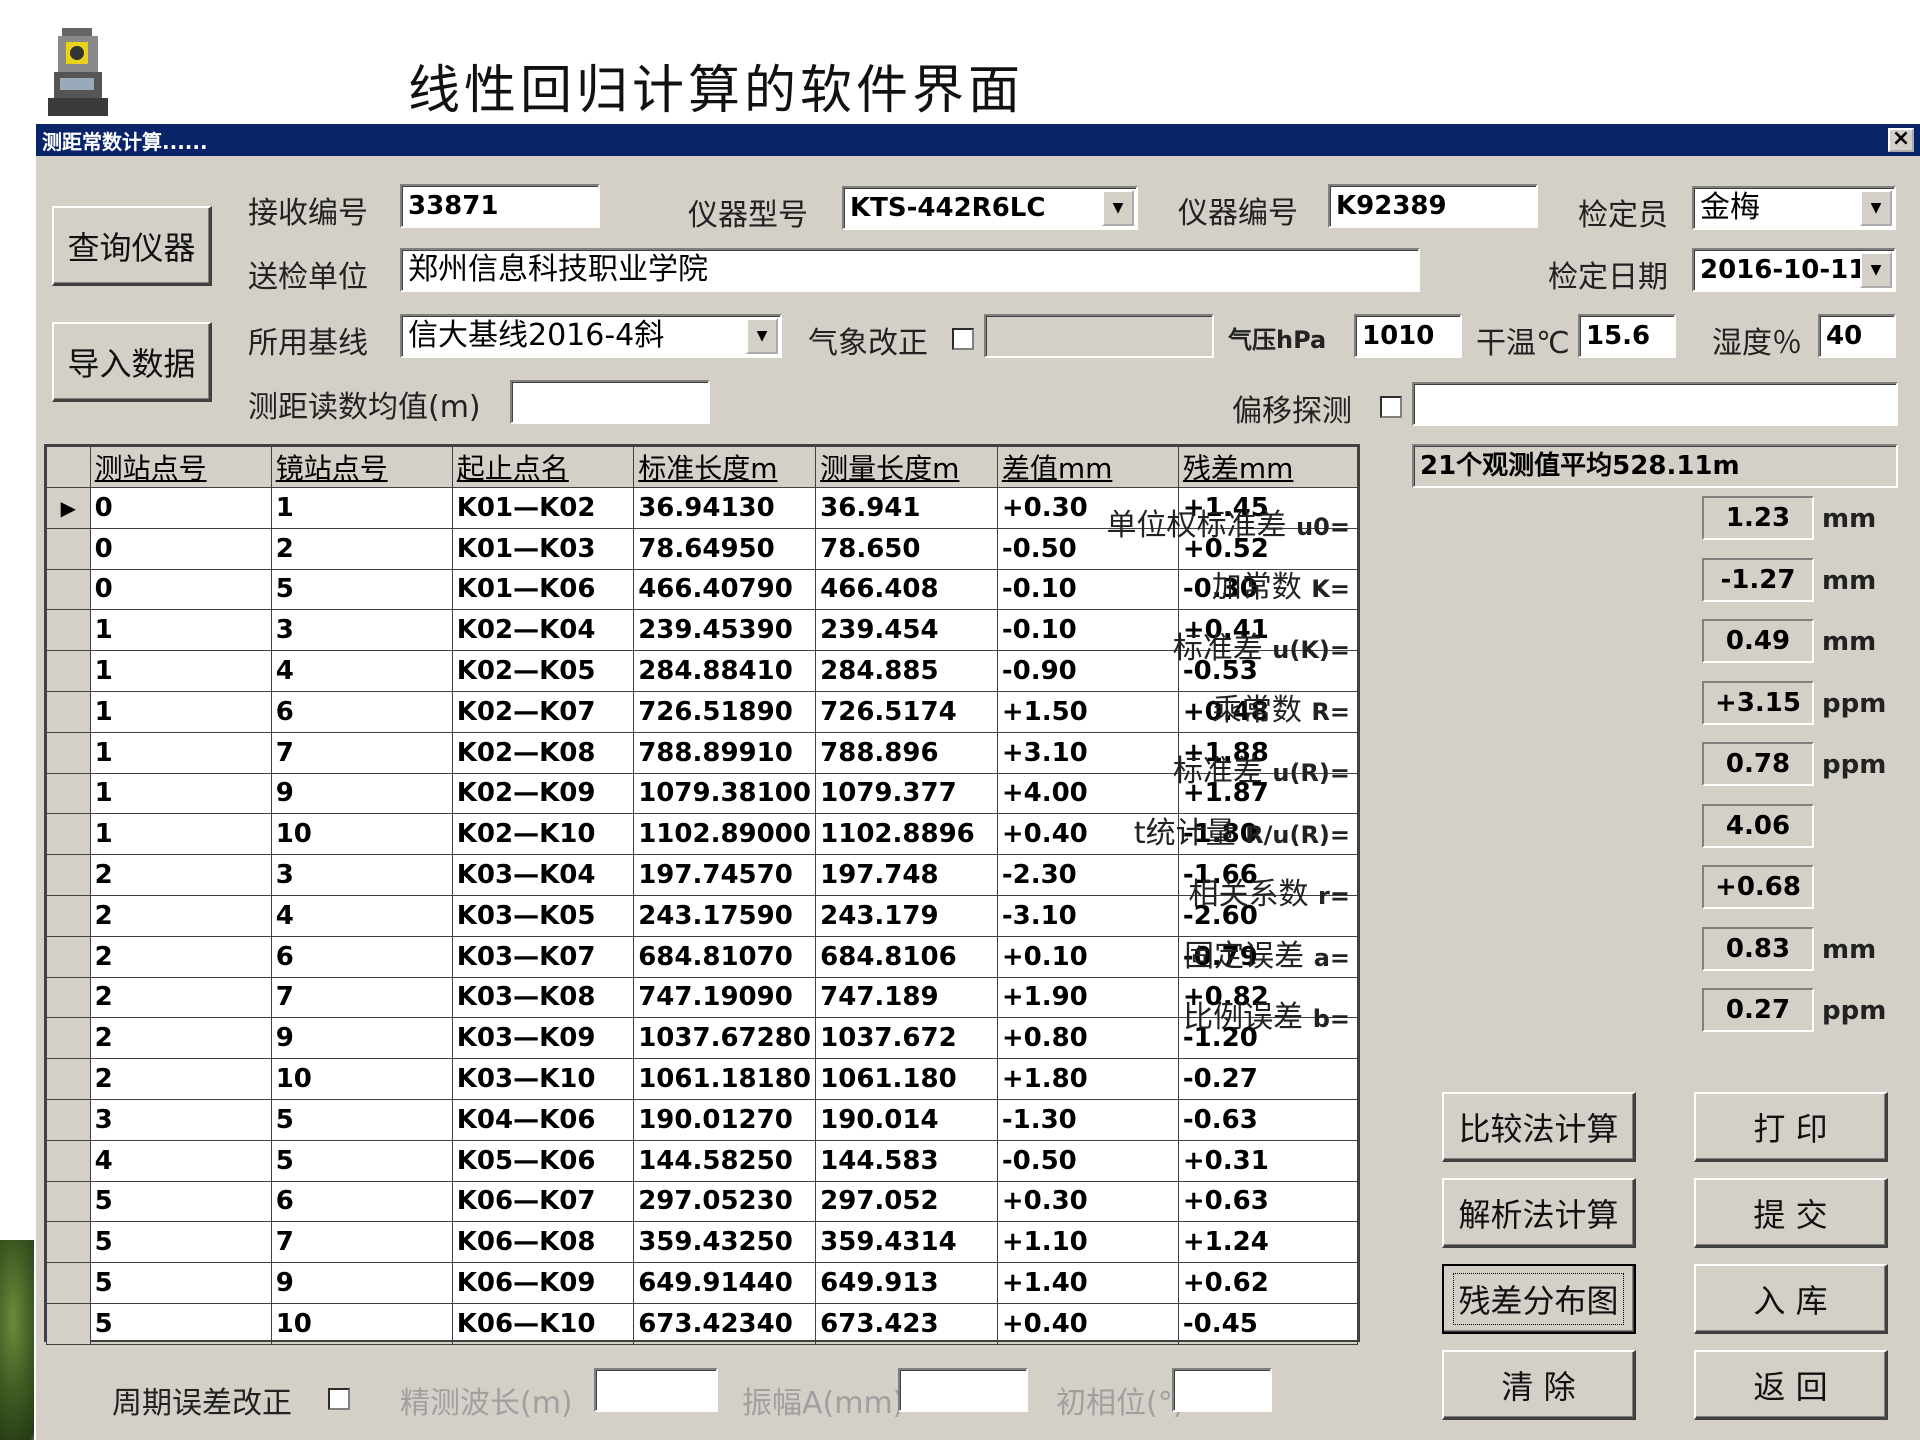 The width and height of the screenshot is (1920, 1440). I want to click on receive-no-field: 33871, so click(500, 206).